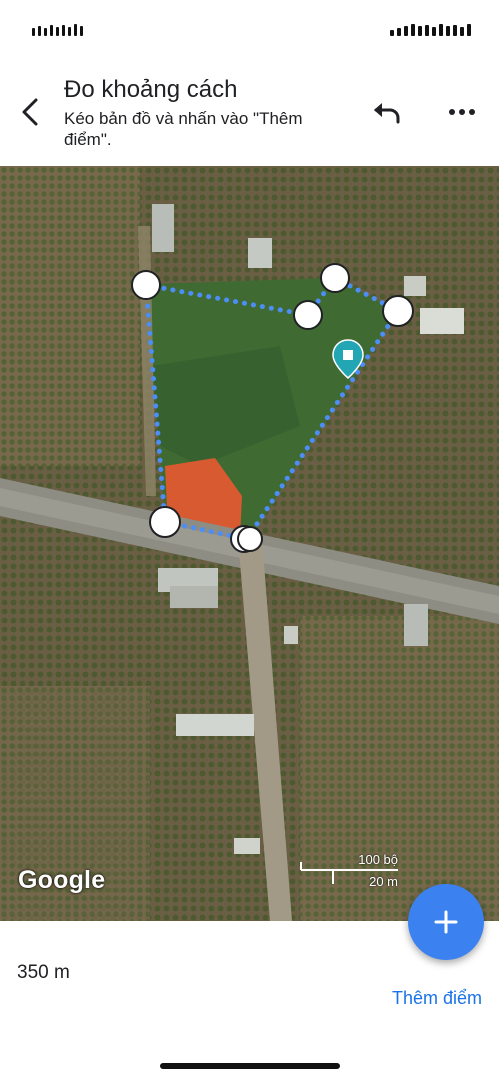 The width and height of the screenshot is (499, 1080). I want to click on undo-button, so click(387, 113).